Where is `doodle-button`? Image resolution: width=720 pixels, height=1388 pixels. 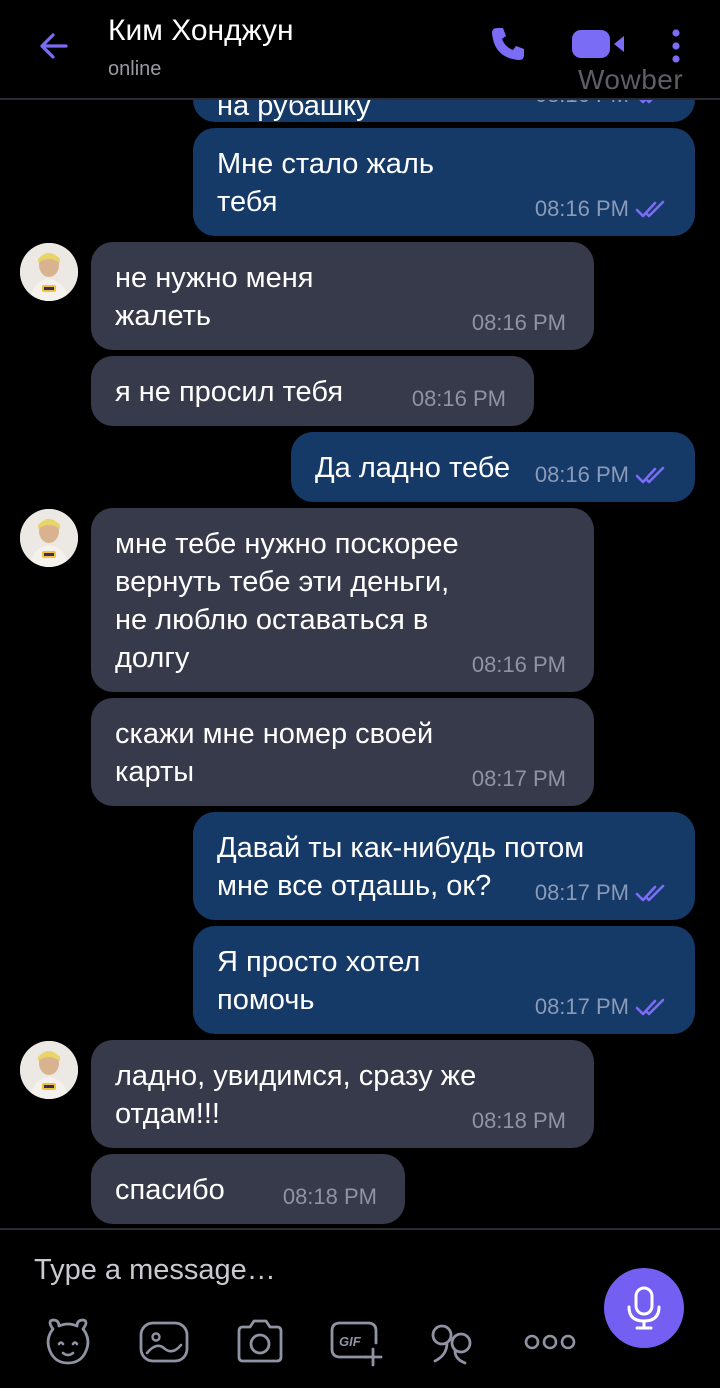
doodle-button is located at coordinates (164, 1342).